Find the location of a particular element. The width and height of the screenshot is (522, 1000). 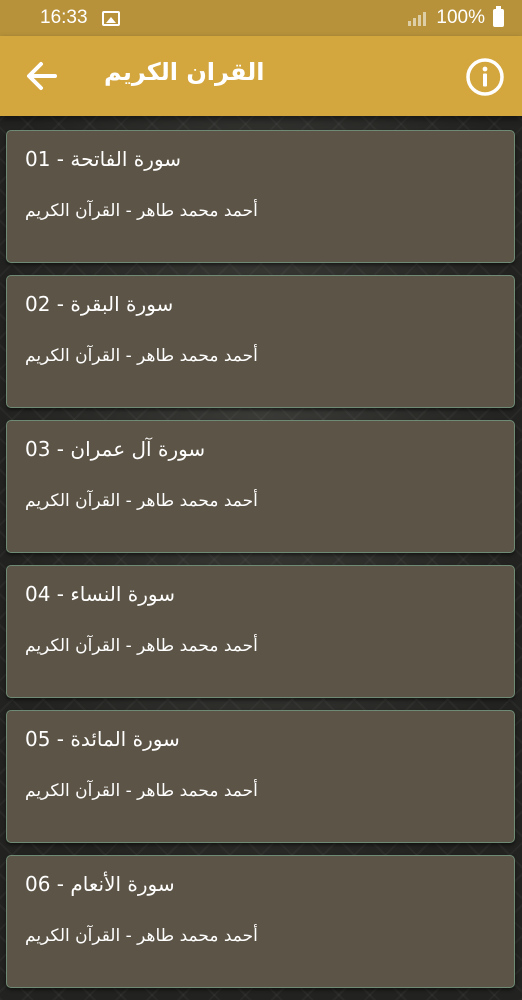

page-title: القران الكريم is located at coordinates (184, 72).